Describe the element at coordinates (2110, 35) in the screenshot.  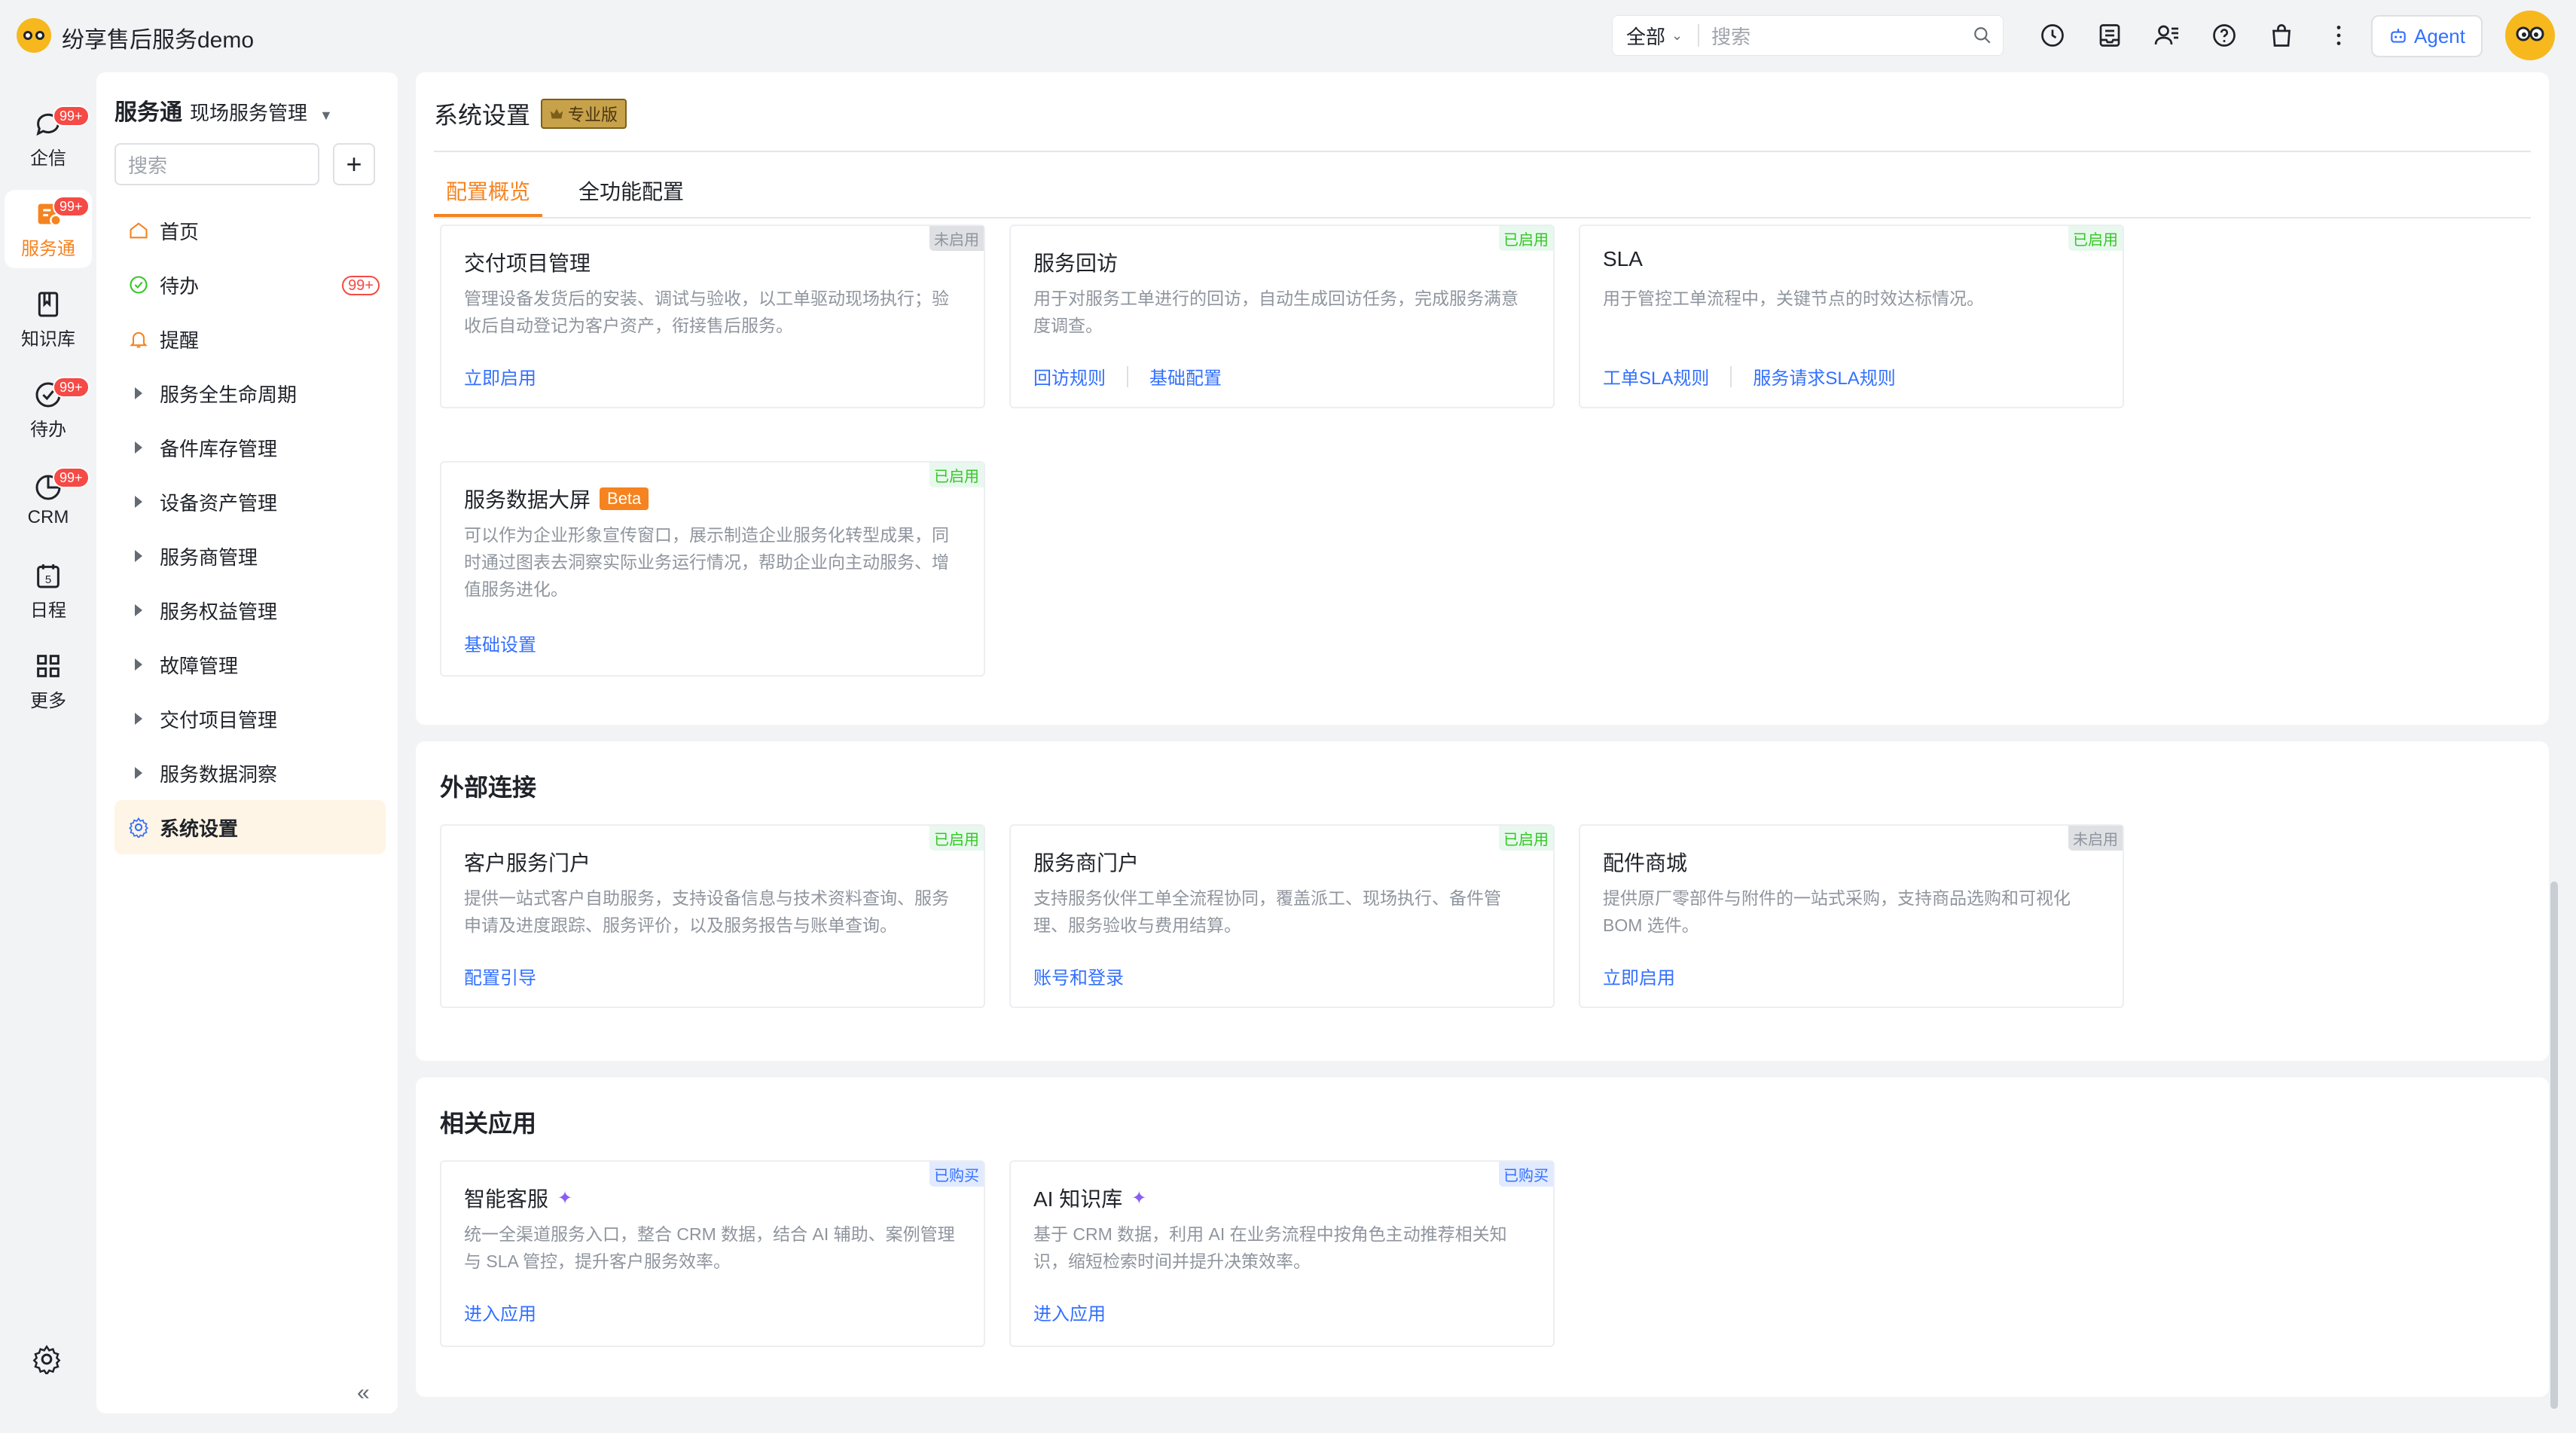
I see `inbox-icon` at that location.